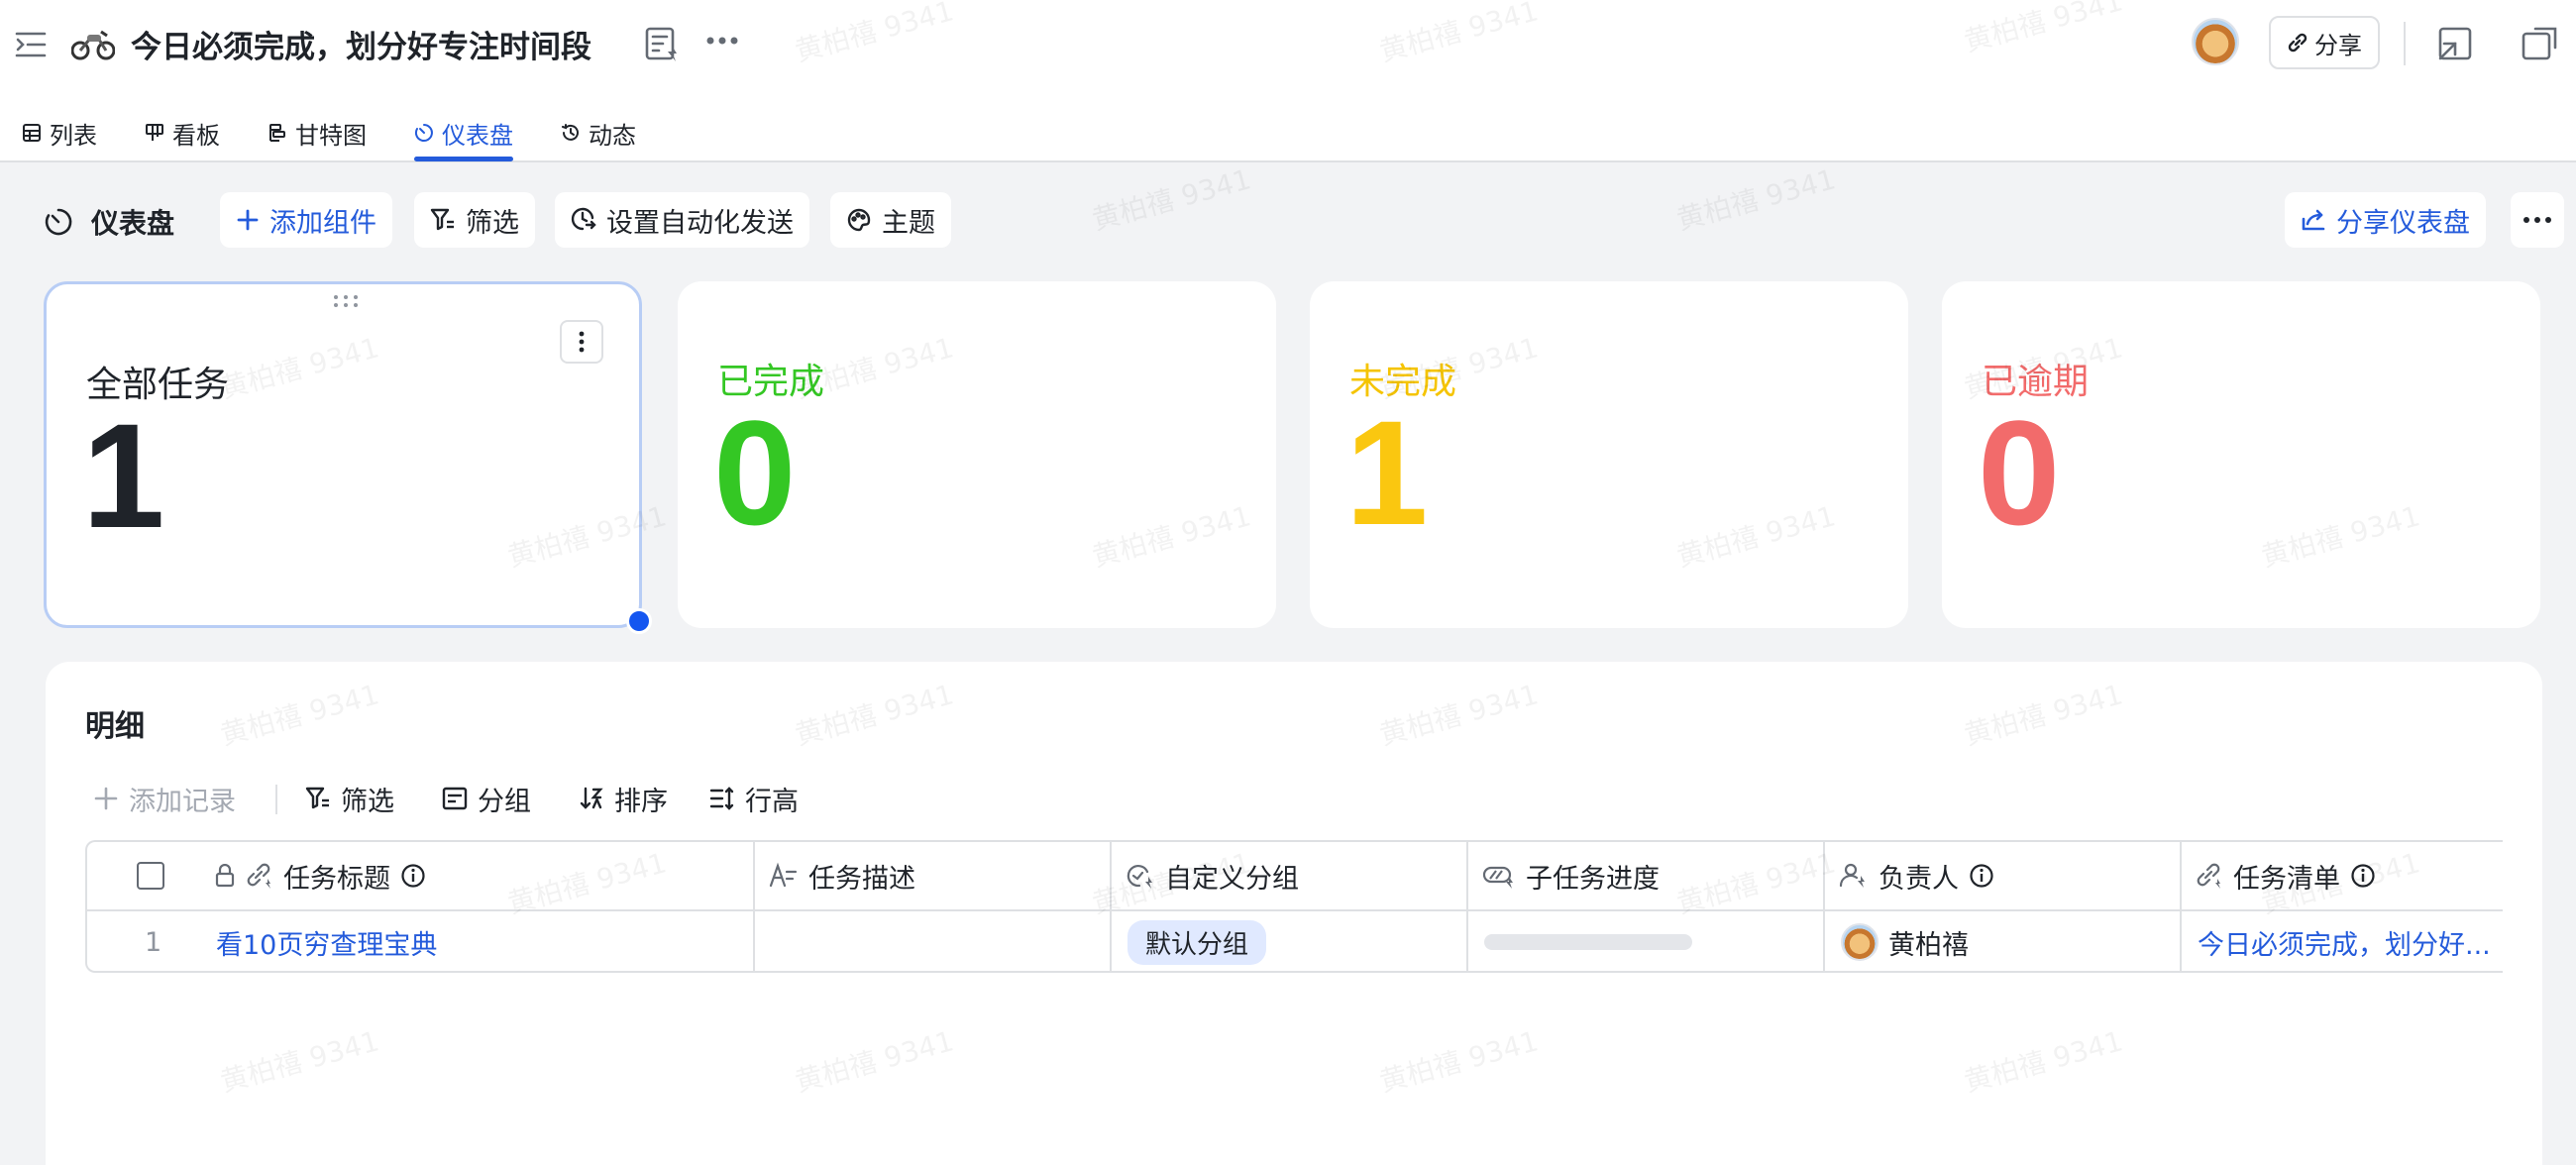  I want to click on row-height-icon, so click(721, 799).